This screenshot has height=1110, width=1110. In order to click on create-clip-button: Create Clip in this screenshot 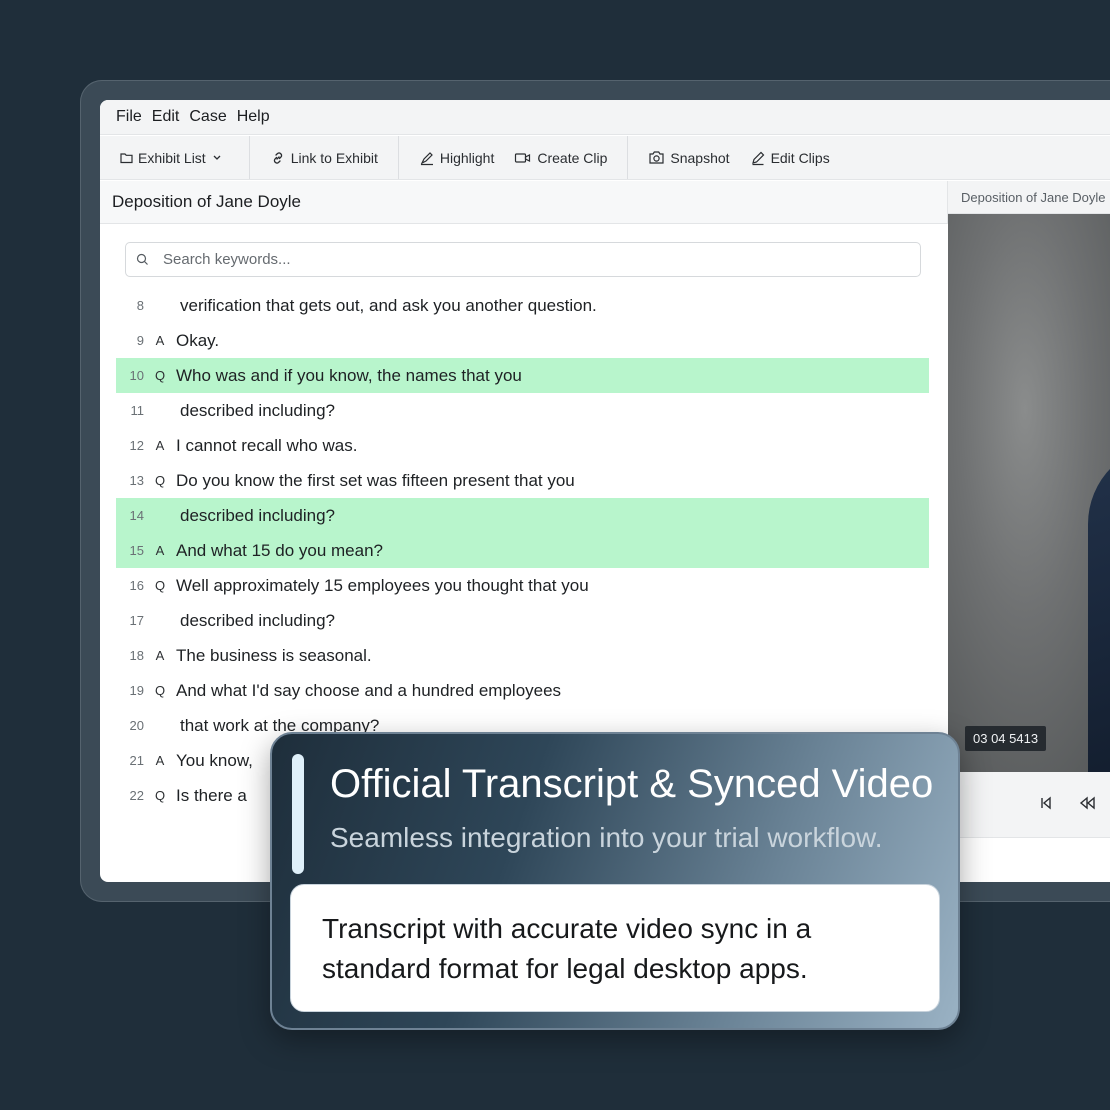, I will do `click(560, 158)`.